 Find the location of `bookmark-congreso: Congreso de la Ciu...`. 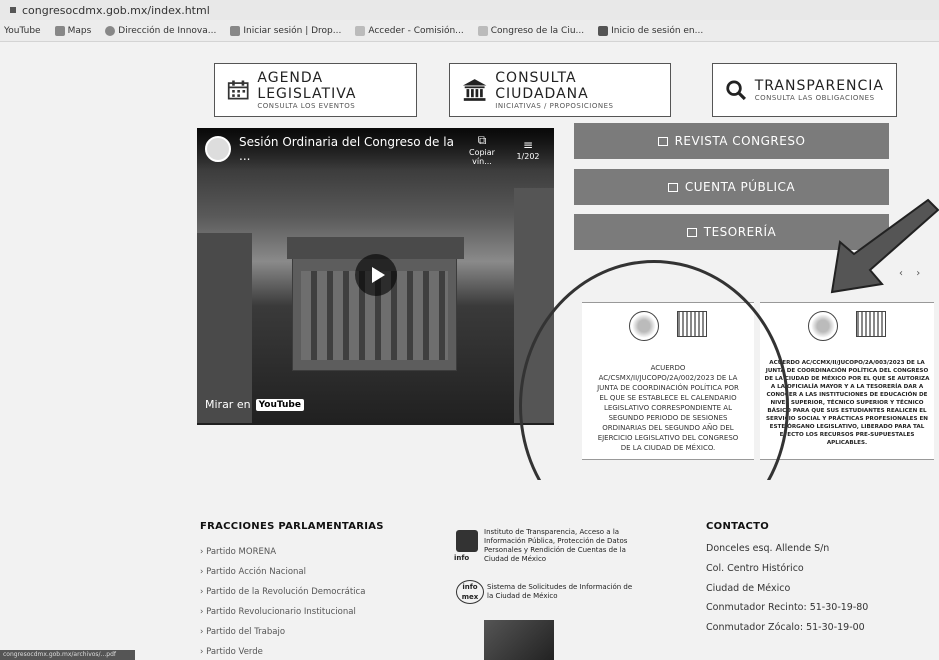

bookmark-congreso: Congreso de la Ciu... is located at coordinates (531, 30).